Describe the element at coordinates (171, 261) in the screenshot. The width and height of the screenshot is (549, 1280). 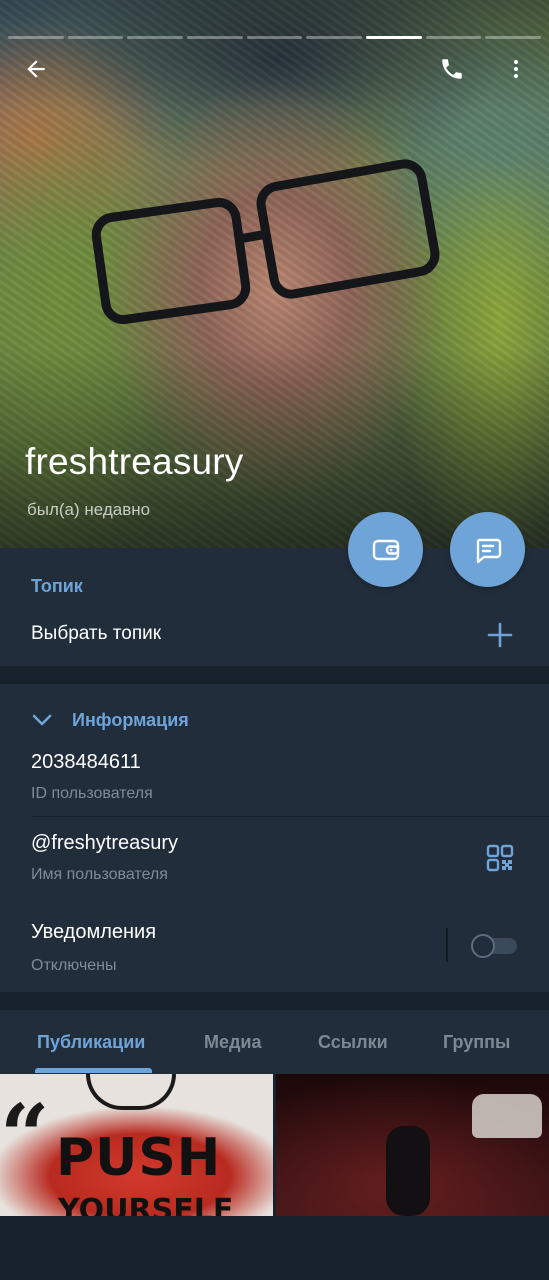
I see `photo-glasses-left` at that location.